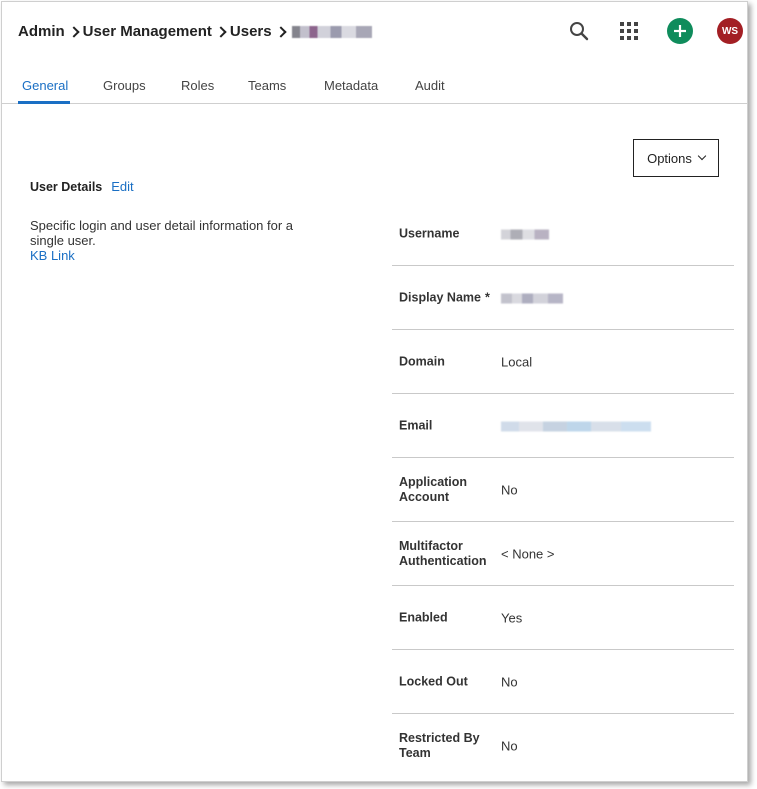  I want to click on tab-roles: Roles, so click(197, 85).